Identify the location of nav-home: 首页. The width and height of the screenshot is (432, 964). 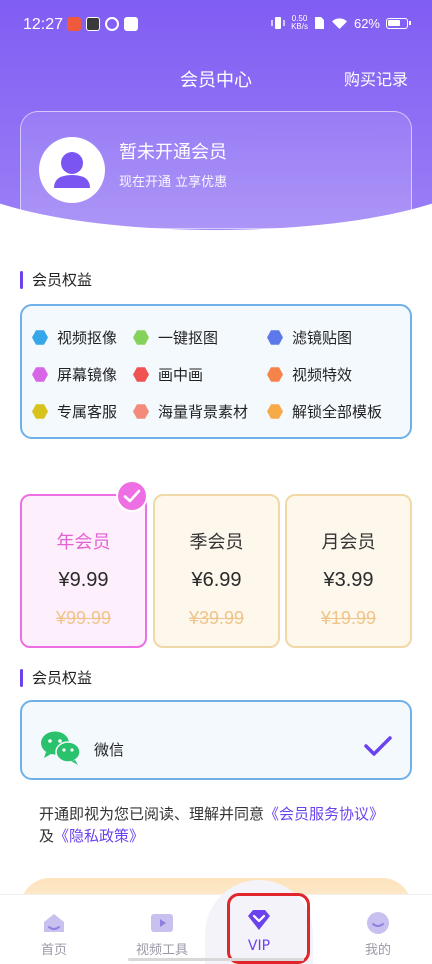
(54, 929).